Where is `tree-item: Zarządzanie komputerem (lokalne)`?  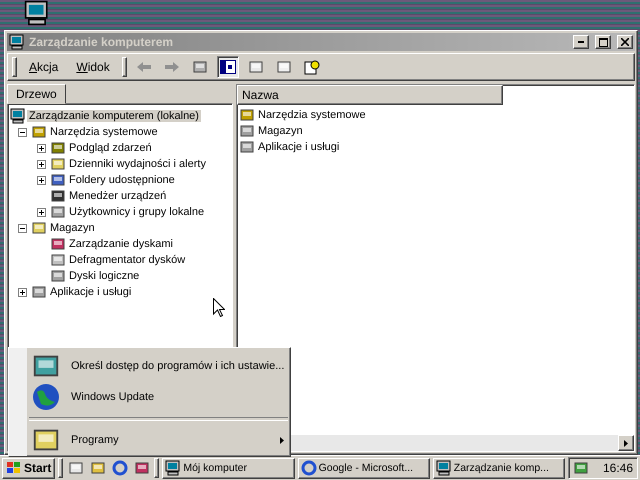
tree-item: Zarządzanie komputerem (lokalne) is located at coordinates (114, 116).